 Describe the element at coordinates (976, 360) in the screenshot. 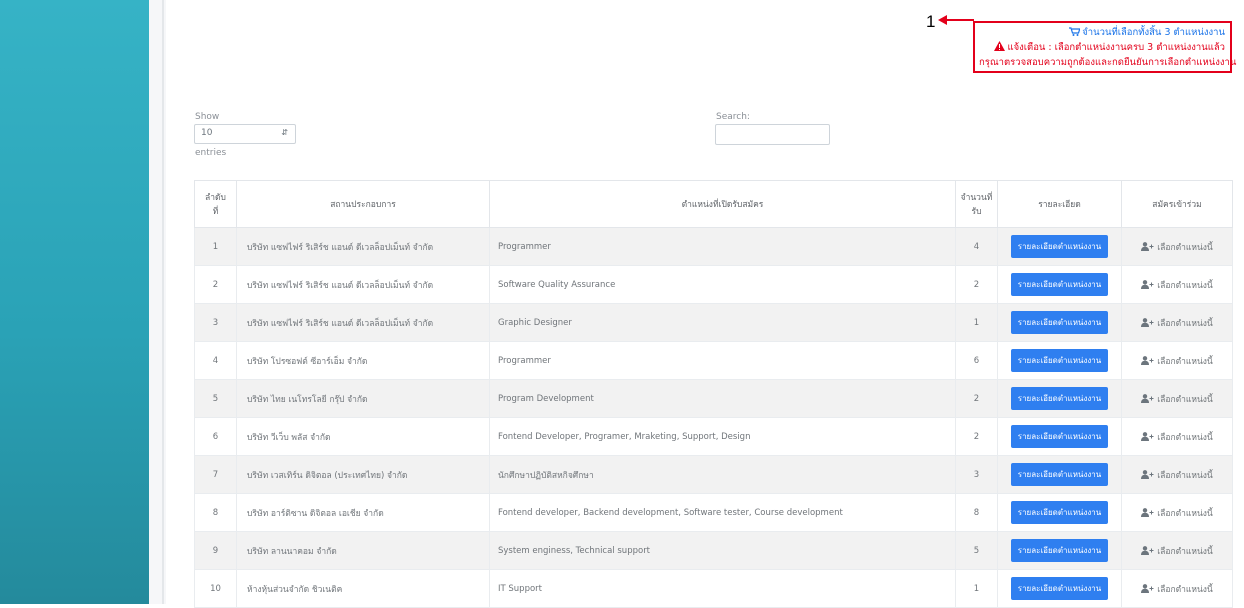

I see `position-count: 6` at that location.